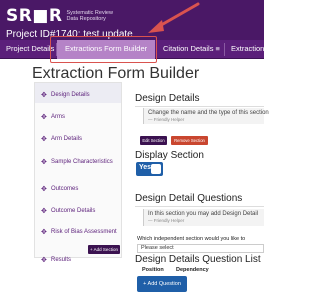 This screenshot has height=300, width=320. I want to click on arrow-annotation-icon, so click(174, 17).